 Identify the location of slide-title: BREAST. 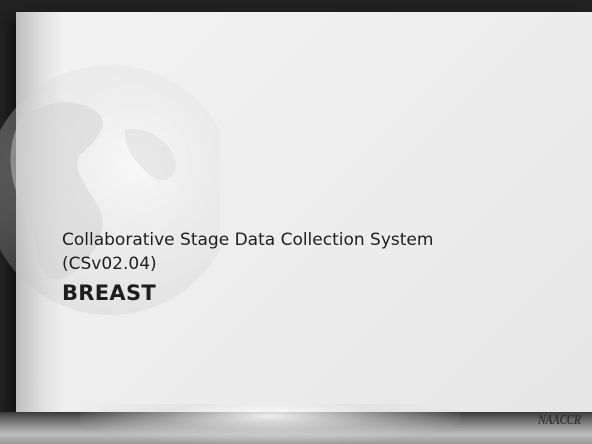
(109, 293).